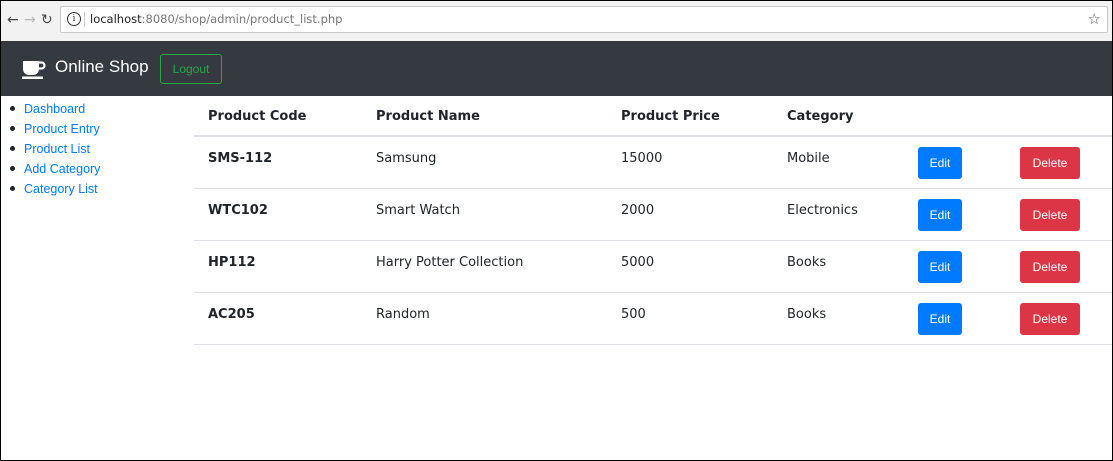  What do you see at coordinates (84, 19) in the screenshot?
I see `address-divider` at bounding box center [84, 19].